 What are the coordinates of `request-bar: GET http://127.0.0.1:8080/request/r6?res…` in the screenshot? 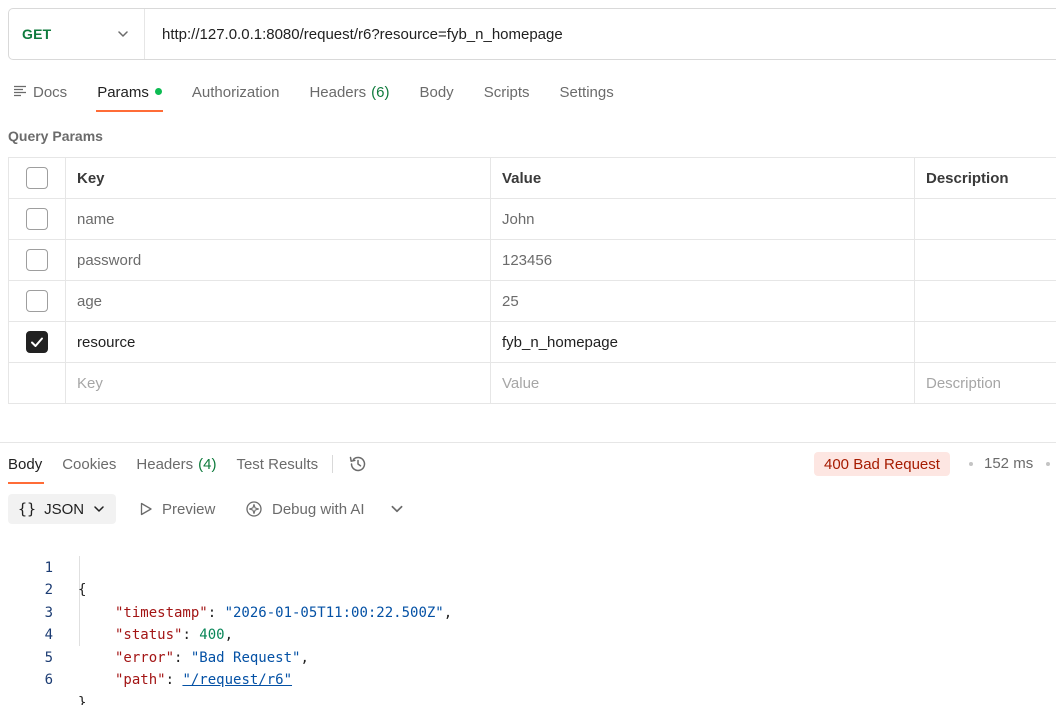 It's located at (532, 34).